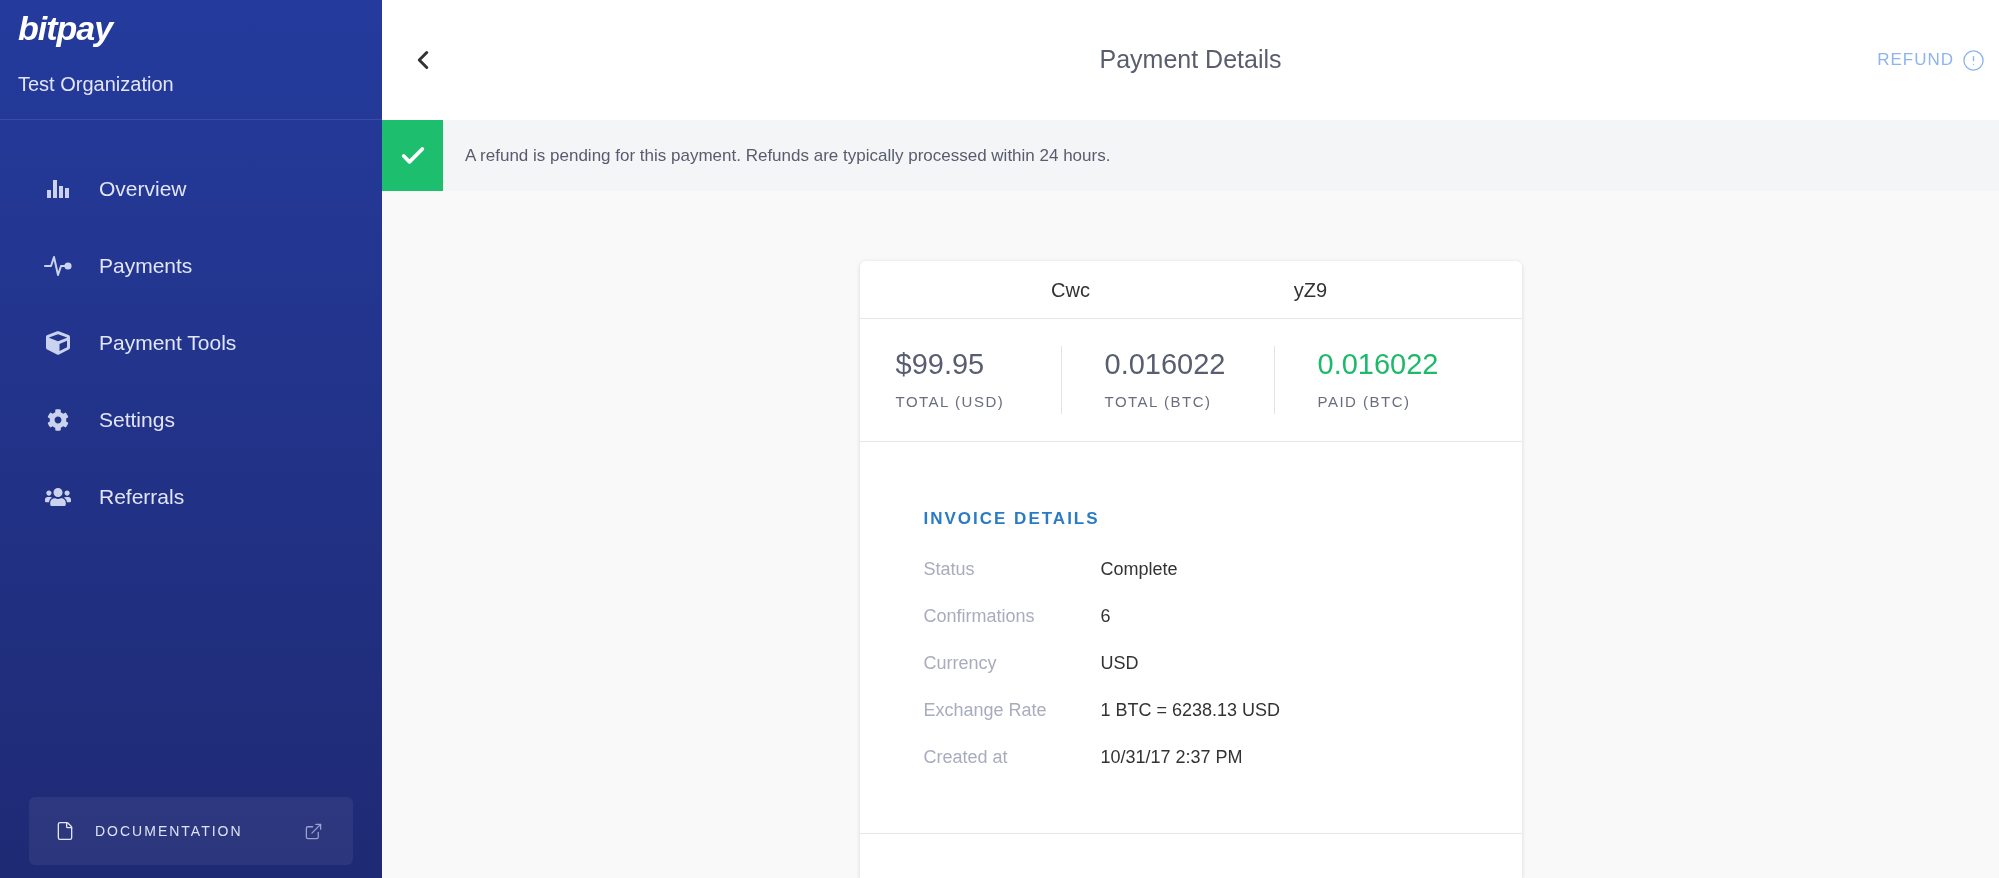 This screenshot has width=1999, height=878. What do you see at coordinates (58, 188) in the screenshot?
I see `bar-chart-icon` at bounding box center [58, 188].